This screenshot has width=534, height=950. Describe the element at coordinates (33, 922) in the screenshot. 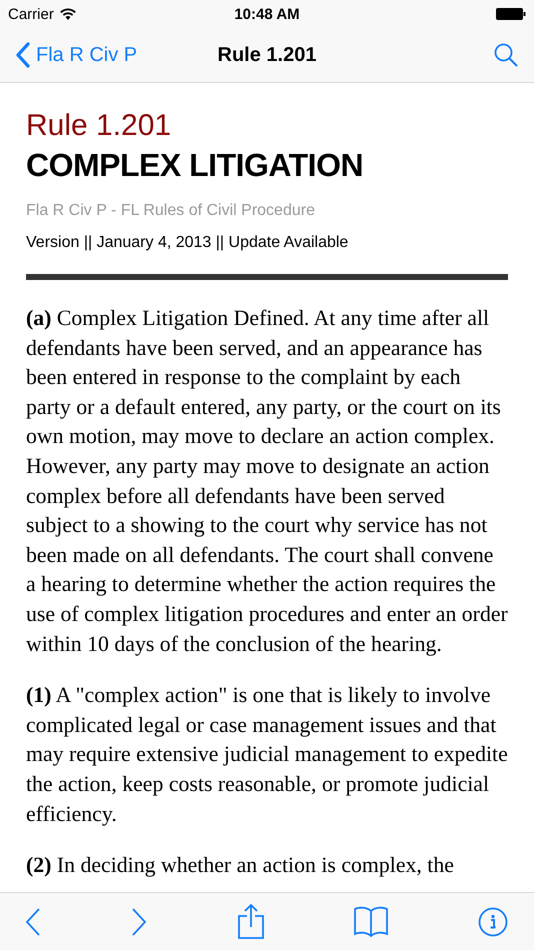

I see `previous-icon` at that location.